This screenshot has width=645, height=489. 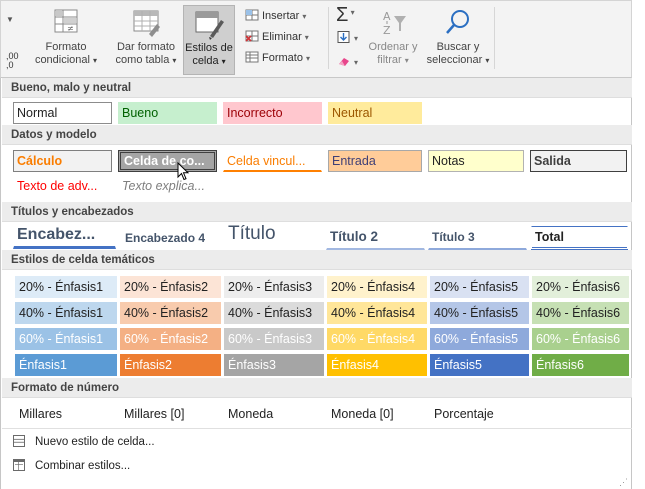 I want to click on style-20-enfasis5: 20% - Énfasis5, so click(x=479, y=287).